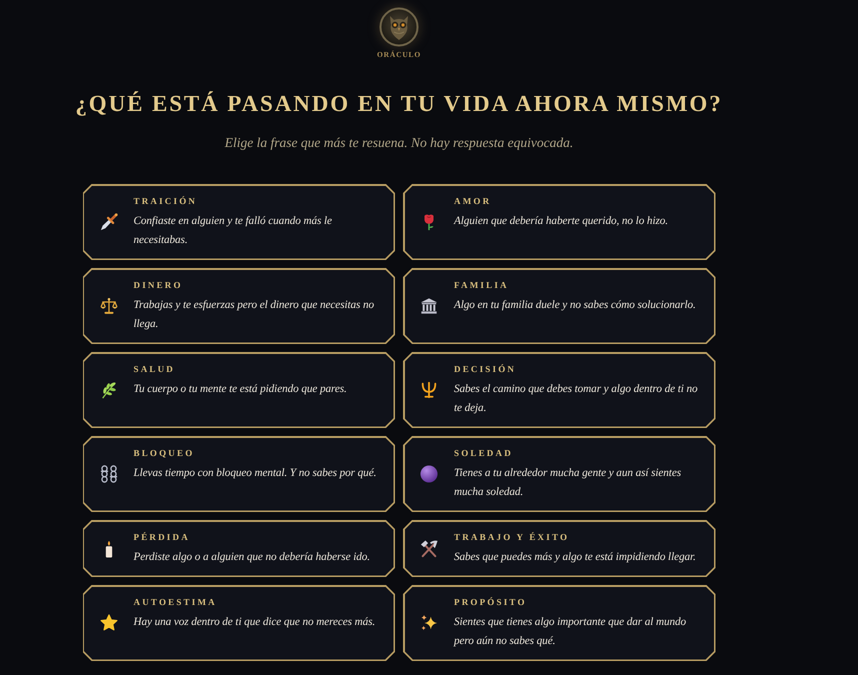 The width and height of the screenshot is (858, 675). What do you see at coordinates (233, 231) in the screenshot?
I see `option-text: Confiaste en alguien y te falló cuando más le necesitabas.` at bounding box center [233, 231].